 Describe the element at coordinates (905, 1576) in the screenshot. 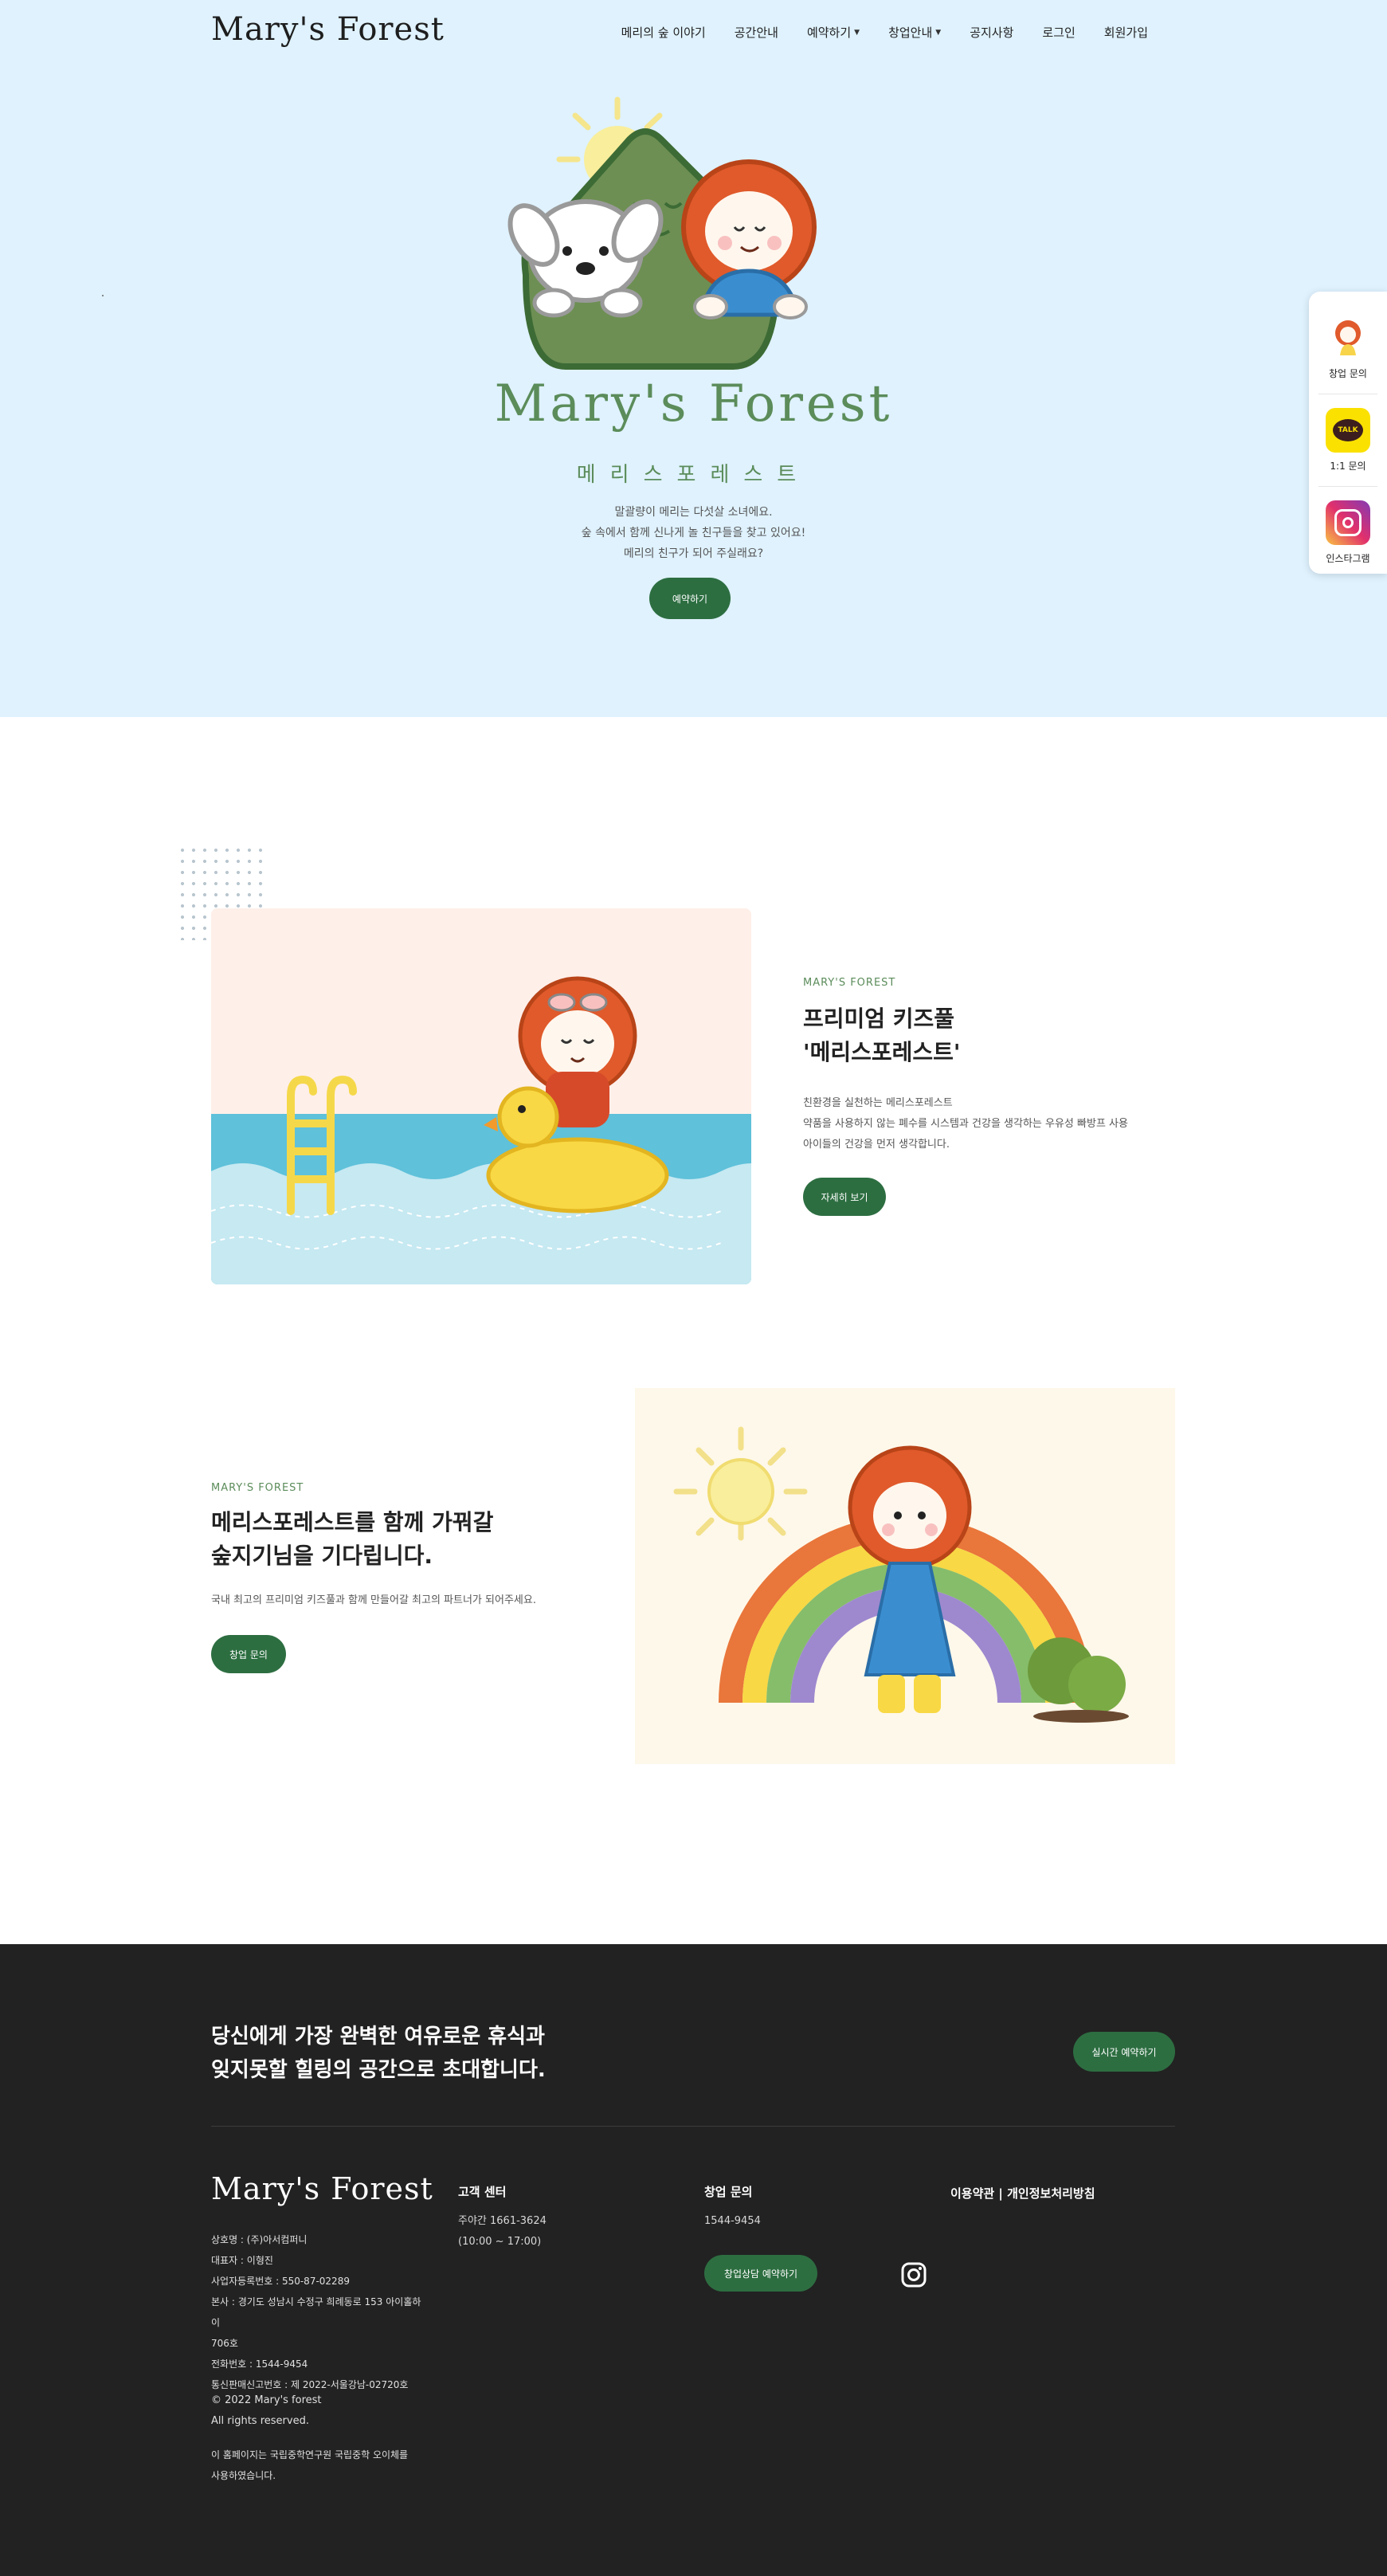

I see `rainbow-illustration` at that location.